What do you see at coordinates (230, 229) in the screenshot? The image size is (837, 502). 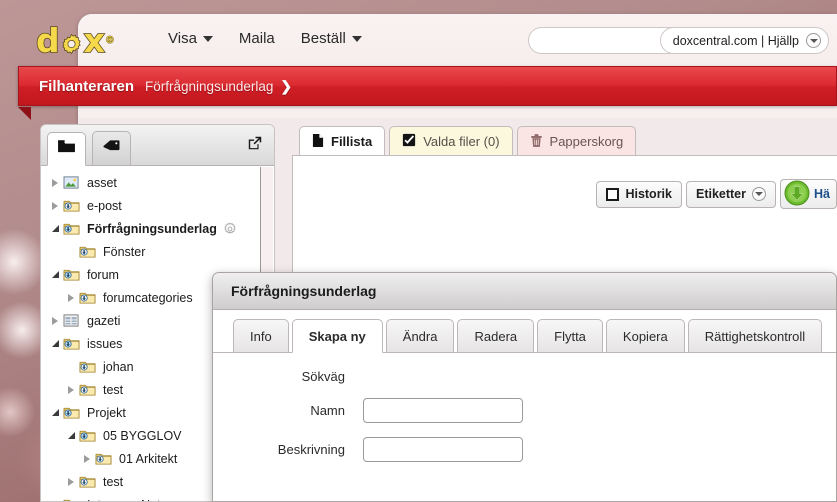 I see `gear-icon` at bounding box center [230, 229].